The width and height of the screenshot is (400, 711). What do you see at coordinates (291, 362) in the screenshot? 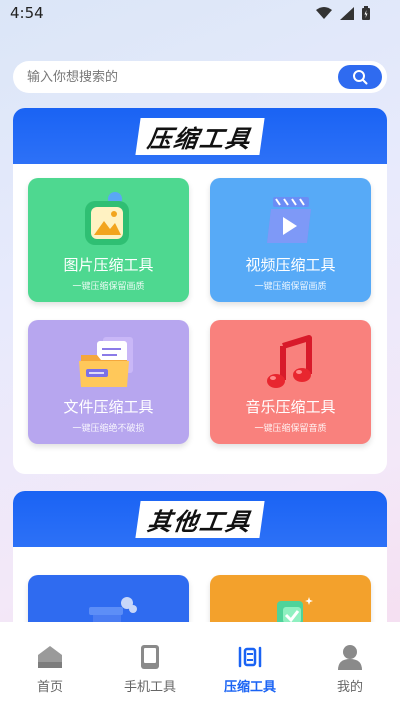
I see `music-note-icon` at bounding box center [291, 362].